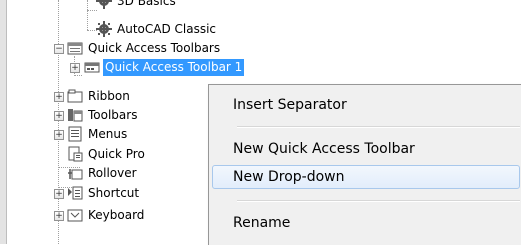 This screenshot has width=521, height=245. Describe the element at coordinates (75, 193) in the screenshot. I see `shortcut-menus-icon` at that location.